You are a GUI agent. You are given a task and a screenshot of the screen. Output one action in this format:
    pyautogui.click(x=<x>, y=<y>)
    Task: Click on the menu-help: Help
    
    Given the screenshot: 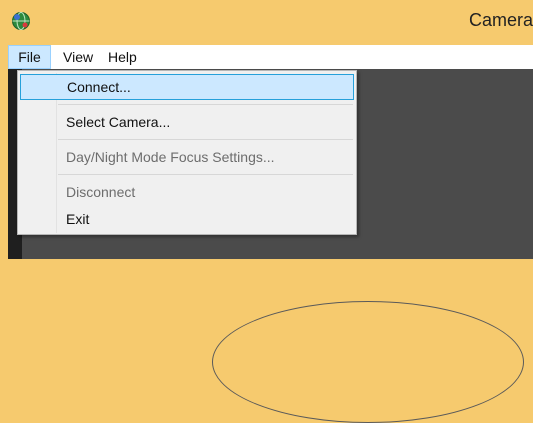 What is the action you would take?
    pyautogui.click(x=122, y=57)
    